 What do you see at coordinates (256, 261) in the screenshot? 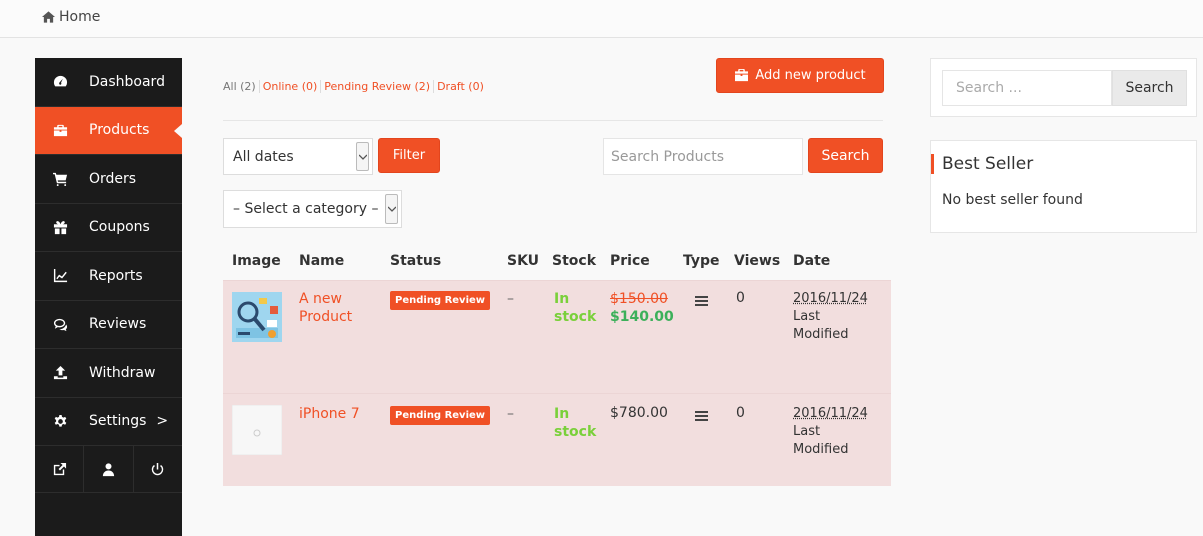
I see `col-header-image: Image` at bounding box center [256, 261].